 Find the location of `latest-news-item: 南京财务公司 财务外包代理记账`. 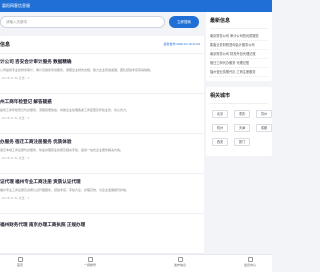

latest-news-item: 南京财务公司 财务外包代理记账 is located at coordinates (239, 54).